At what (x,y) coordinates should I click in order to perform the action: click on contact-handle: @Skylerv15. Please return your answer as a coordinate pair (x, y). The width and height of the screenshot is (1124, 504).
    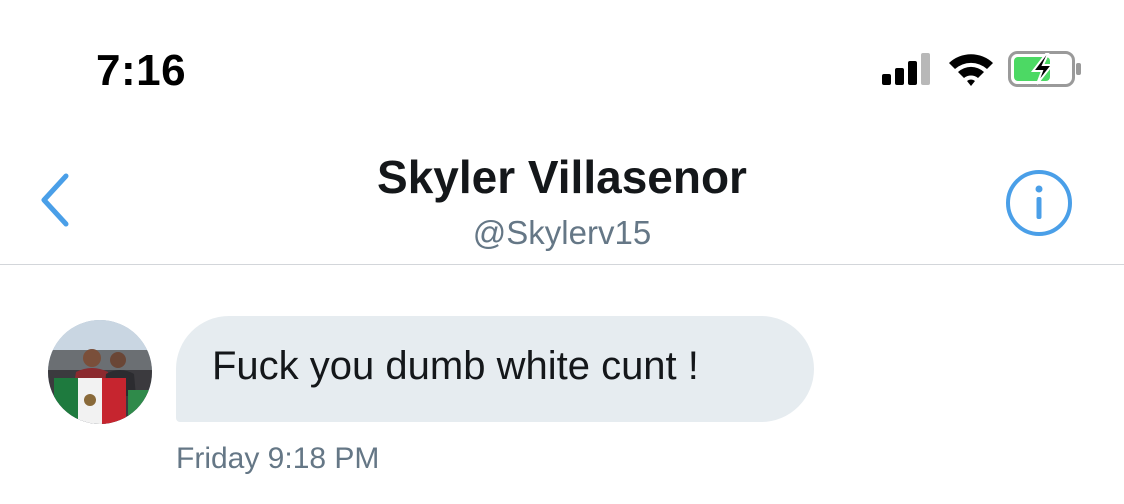
    Looking at the image, I should click on (562, 232).